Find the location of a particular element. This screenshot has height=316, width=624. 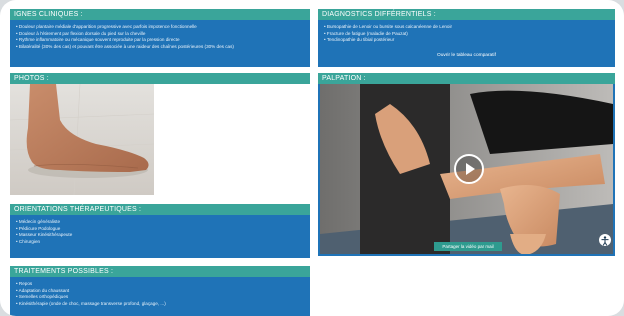

foot-photo-image is located at coordinates (82, 139).